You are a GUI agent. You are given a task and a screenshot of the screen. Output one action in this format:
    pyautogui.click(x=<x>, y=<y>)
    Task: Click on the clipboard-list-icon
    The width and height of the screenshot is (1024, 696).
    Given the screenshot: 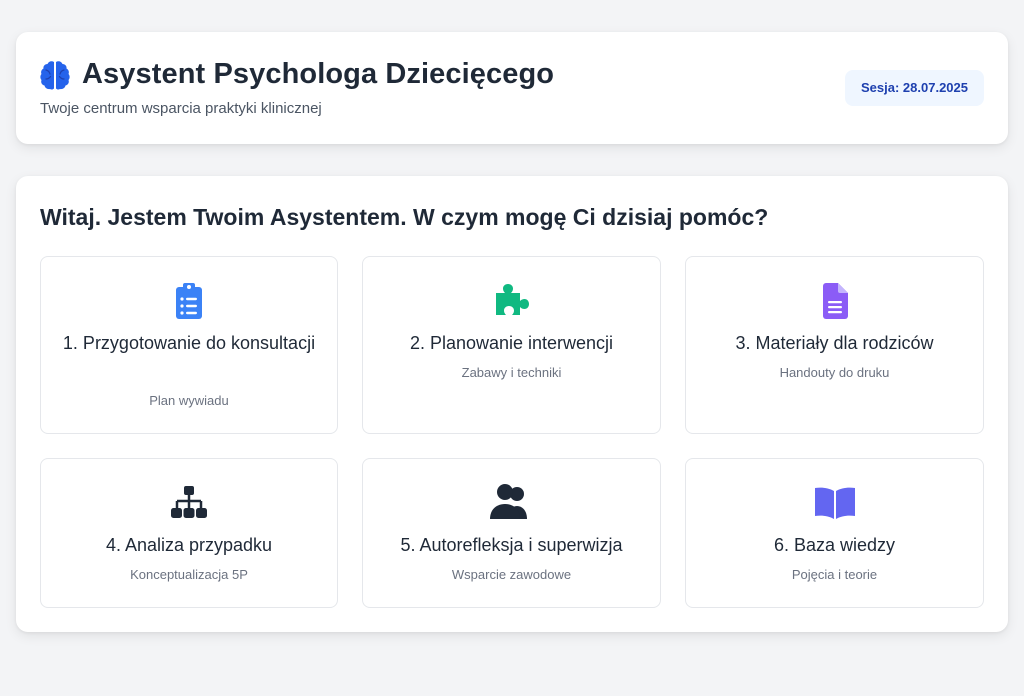 What is the action you would take?
    pyautogui.click(x=189, y=301)
    